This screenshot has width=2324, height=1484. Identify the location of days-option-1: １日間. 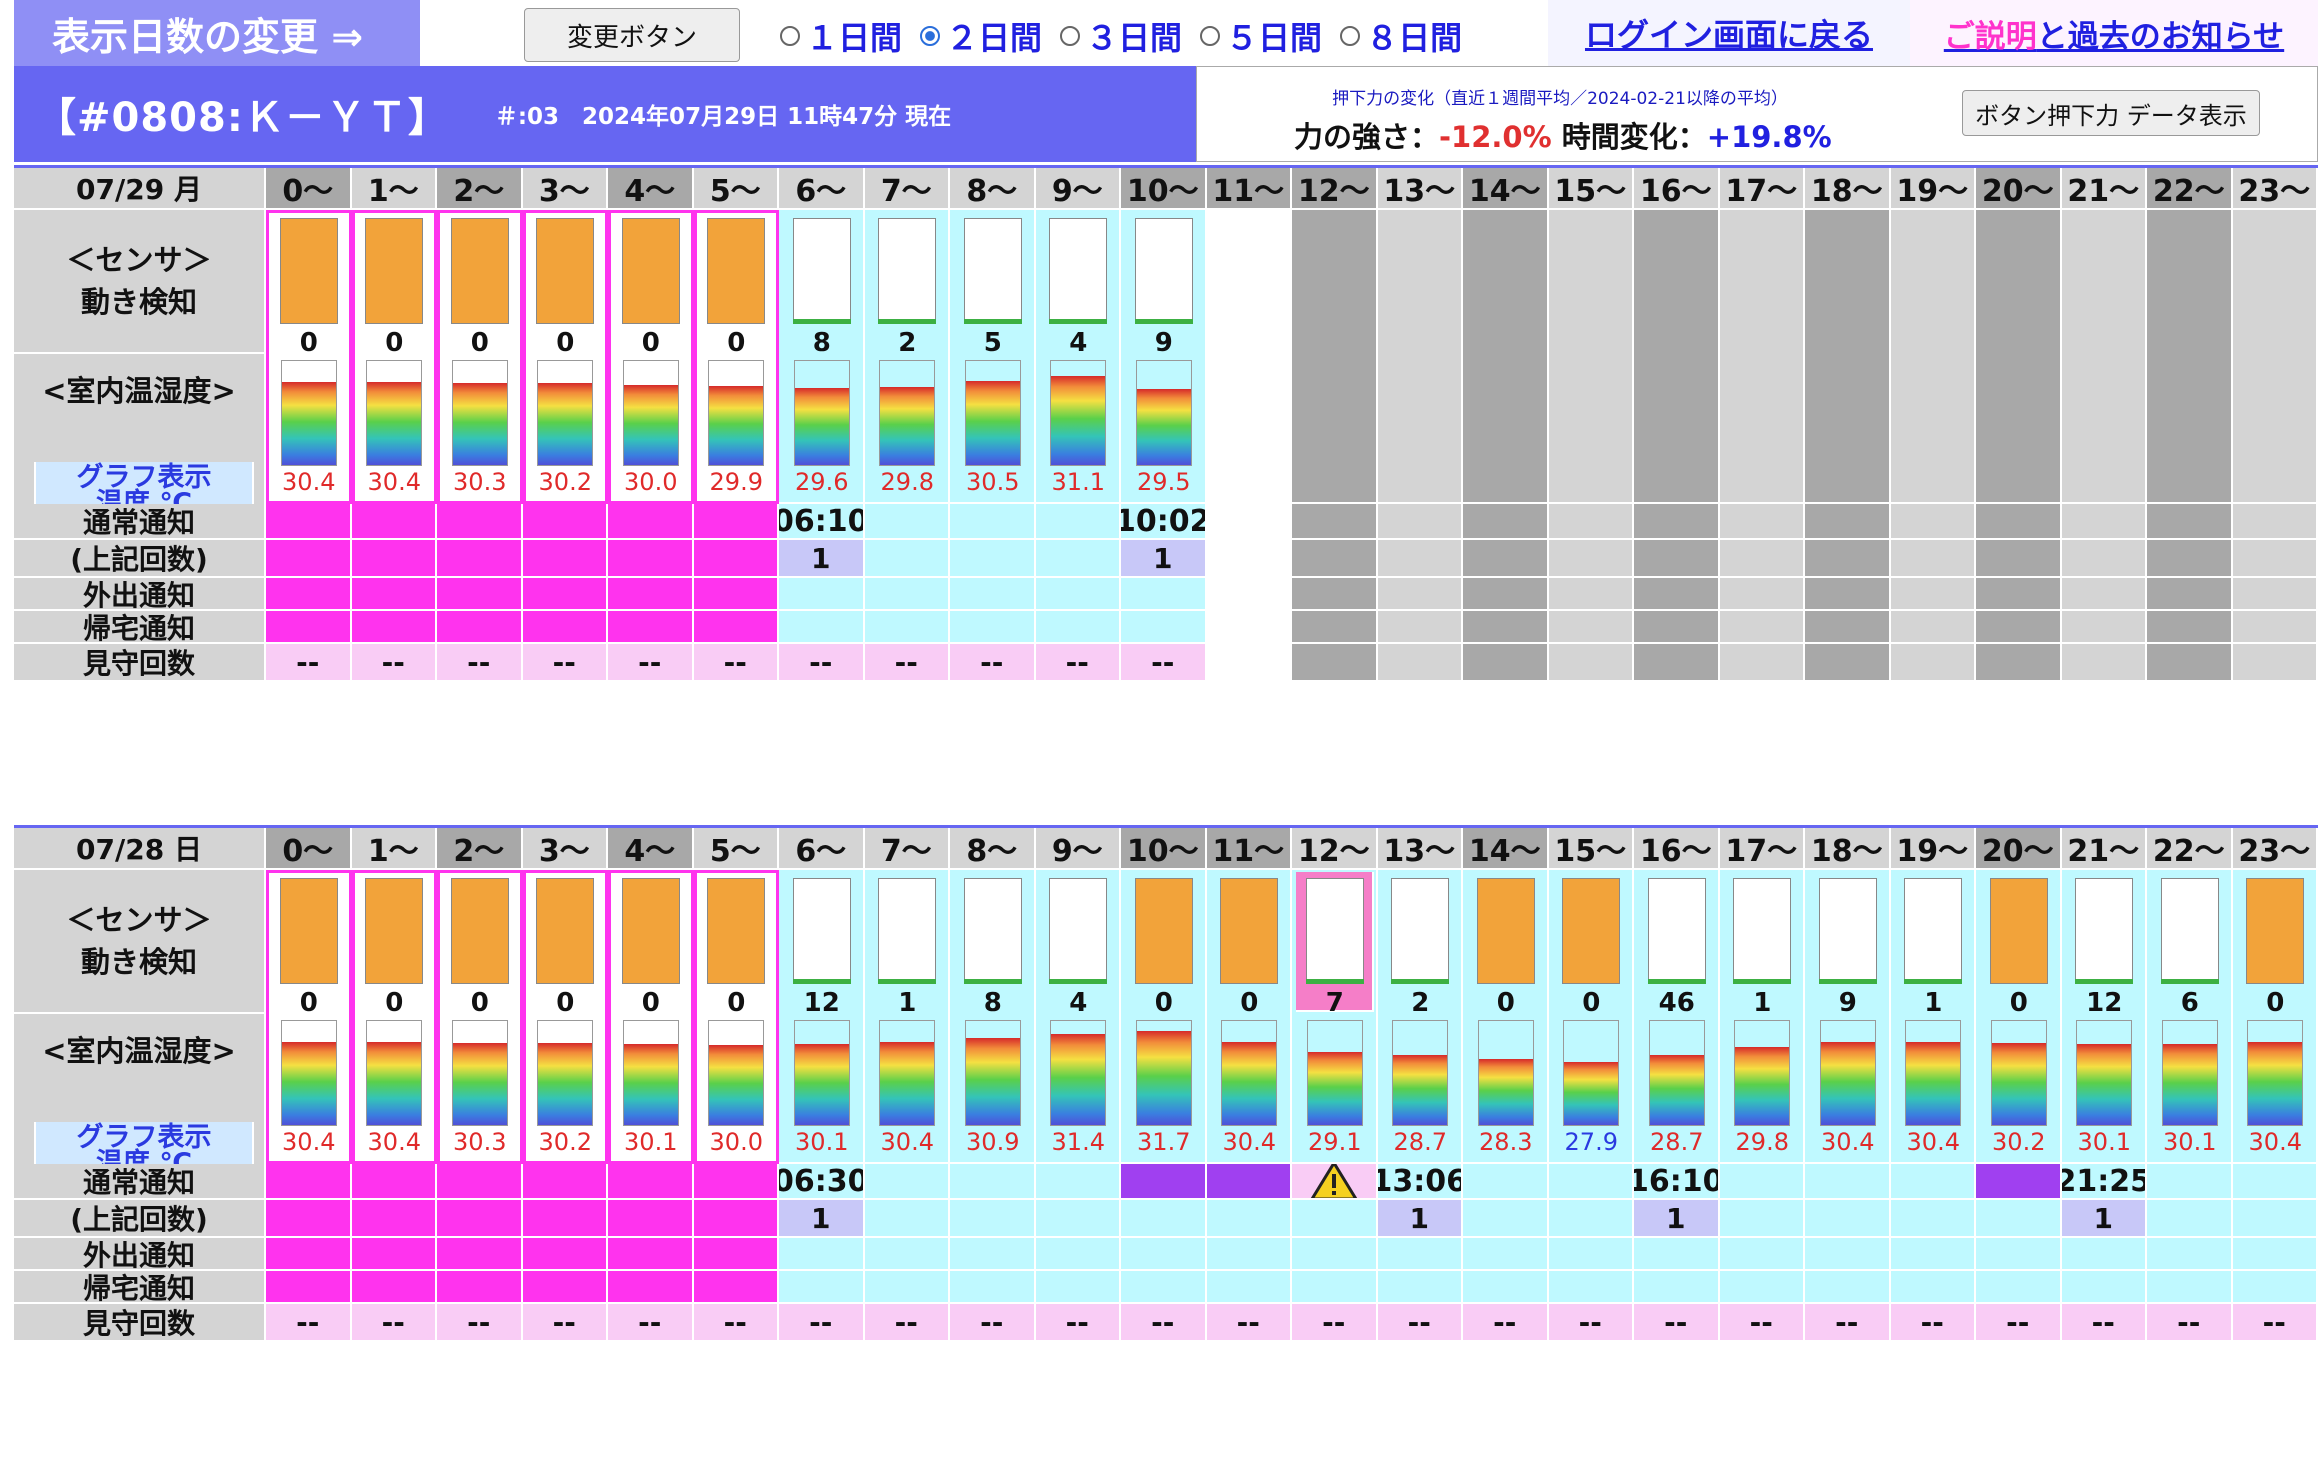
(839, 36).